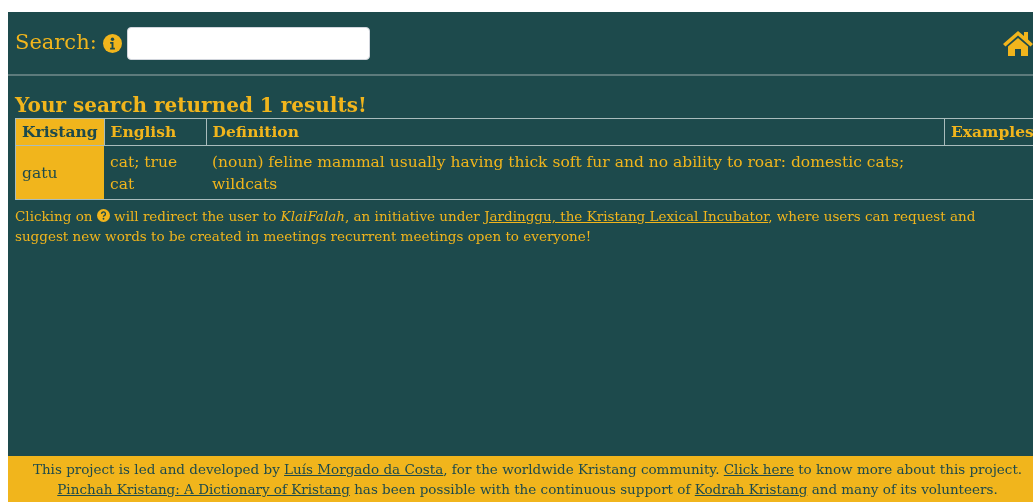 The image size is (1033, 502). Describe the element at coordinates (56, 43) in the screenshot. I see `search-label: Search:` at that location.